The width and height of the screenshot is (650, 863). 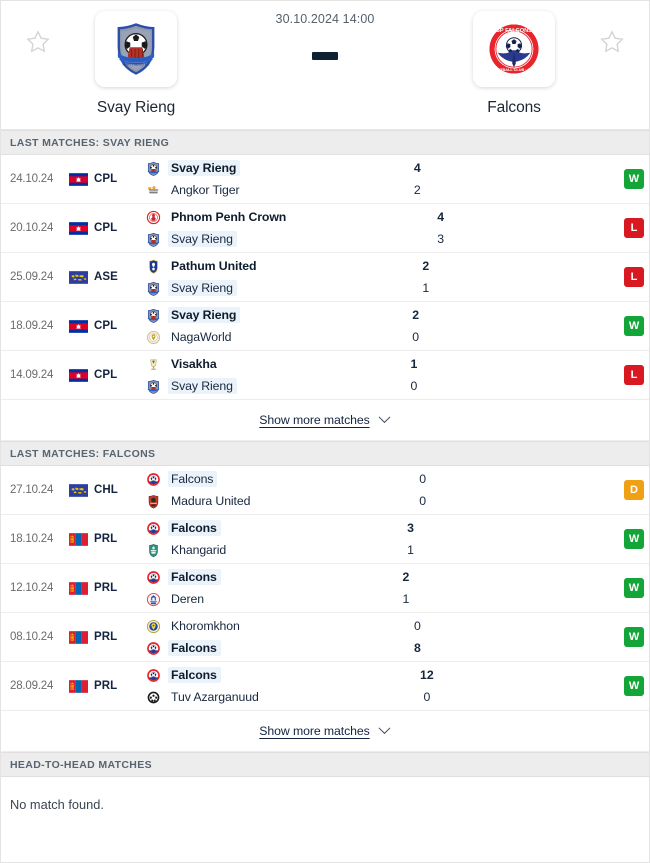 I want to click on match-center-block: 30.10.2024 14:00, so click(x=325, y=30).